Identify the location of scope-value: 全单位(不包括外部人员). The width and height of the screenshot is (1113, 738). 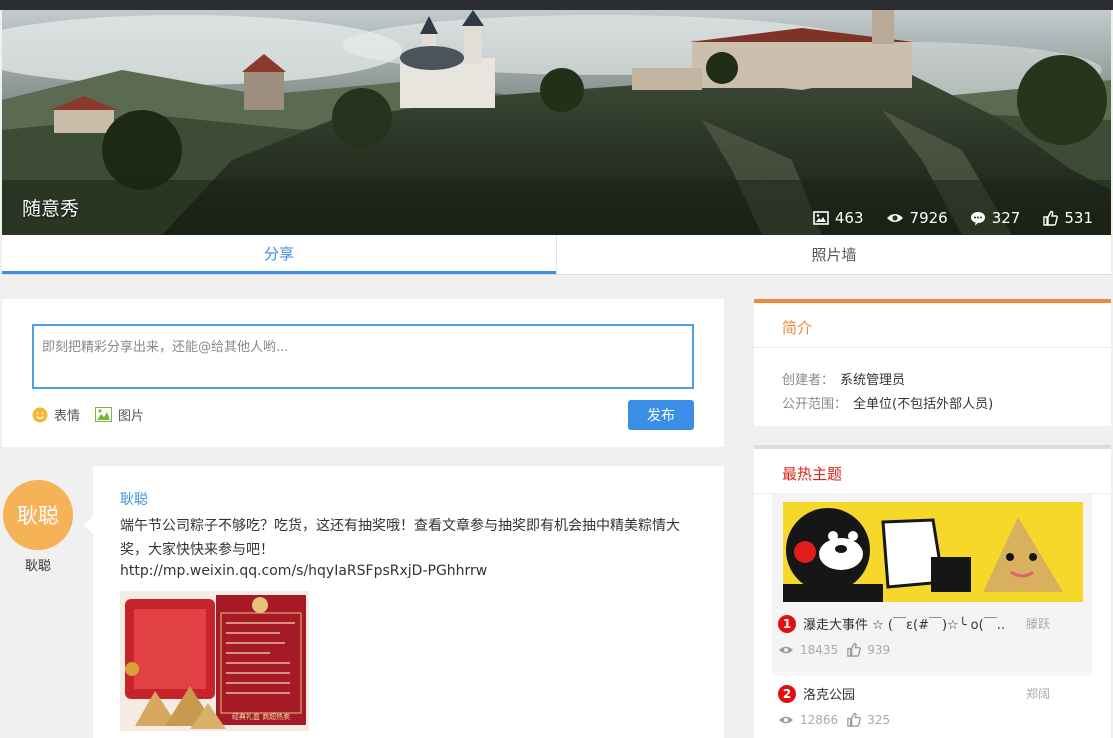
(923, 404).